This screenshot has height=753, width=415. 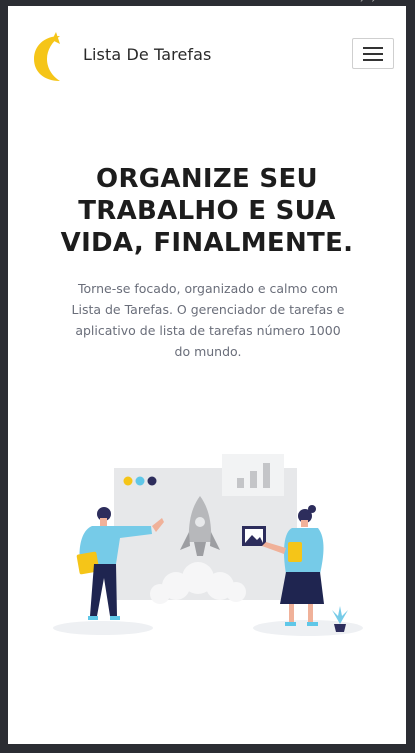 I want to click on hamburger-menu-button, so click(x=373, y=53).